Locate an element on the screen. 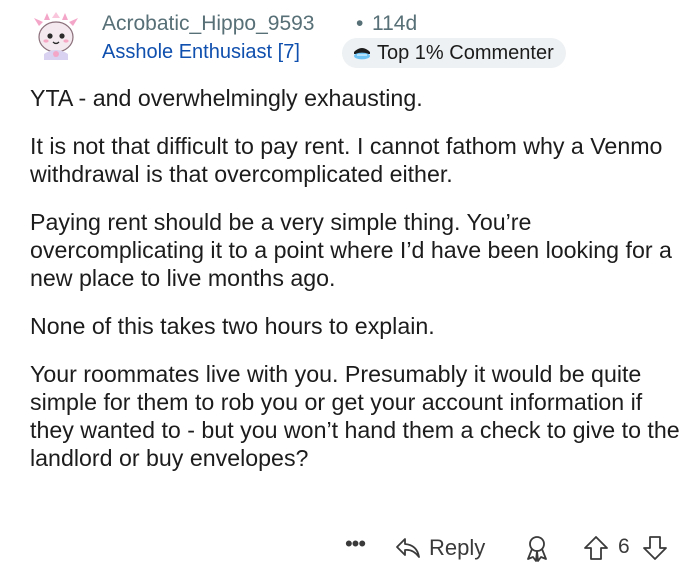  upvote-button is located at coordinates (596, 548).